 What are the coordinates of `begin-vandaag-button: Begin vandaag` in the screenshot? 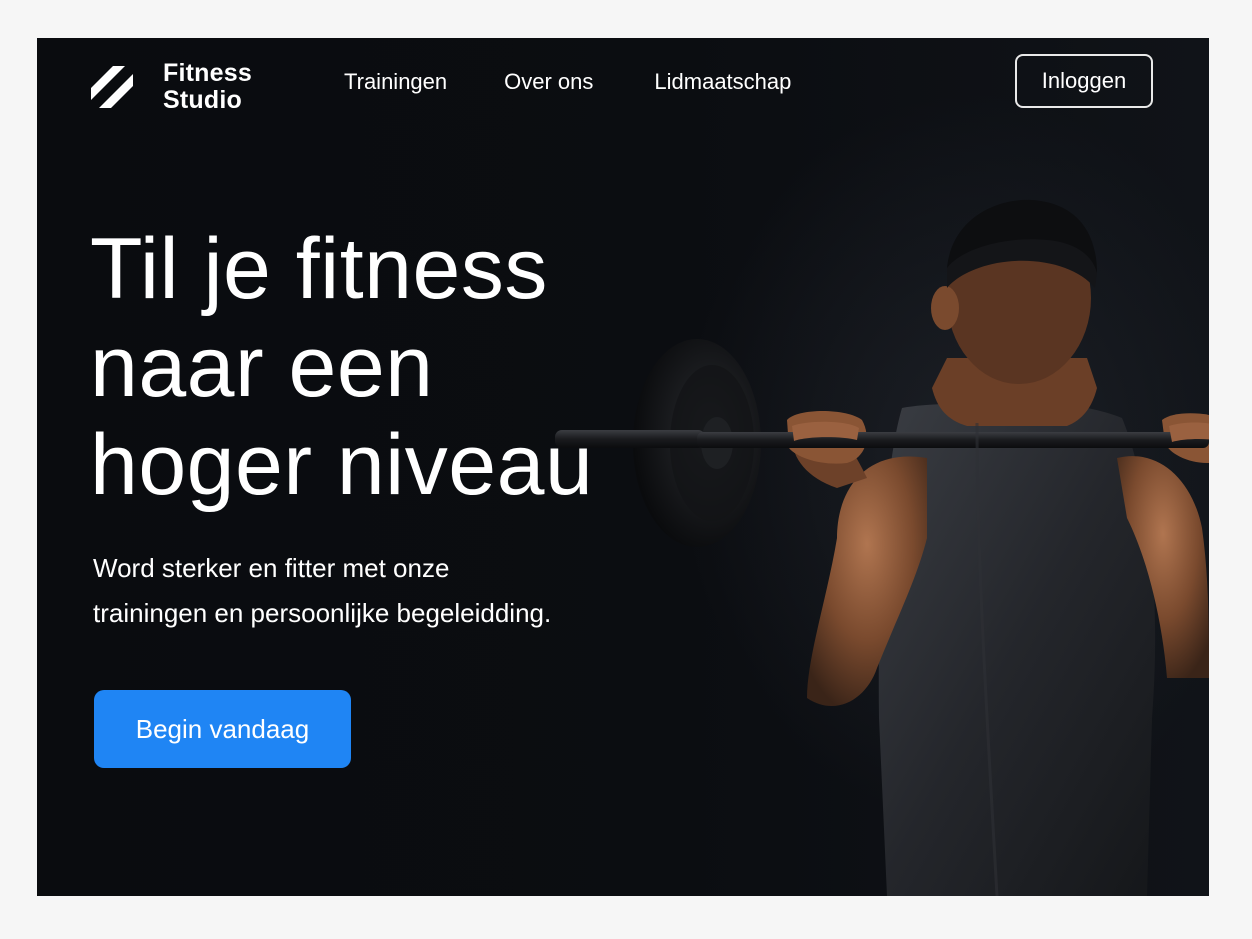 It's located at (222, 729).